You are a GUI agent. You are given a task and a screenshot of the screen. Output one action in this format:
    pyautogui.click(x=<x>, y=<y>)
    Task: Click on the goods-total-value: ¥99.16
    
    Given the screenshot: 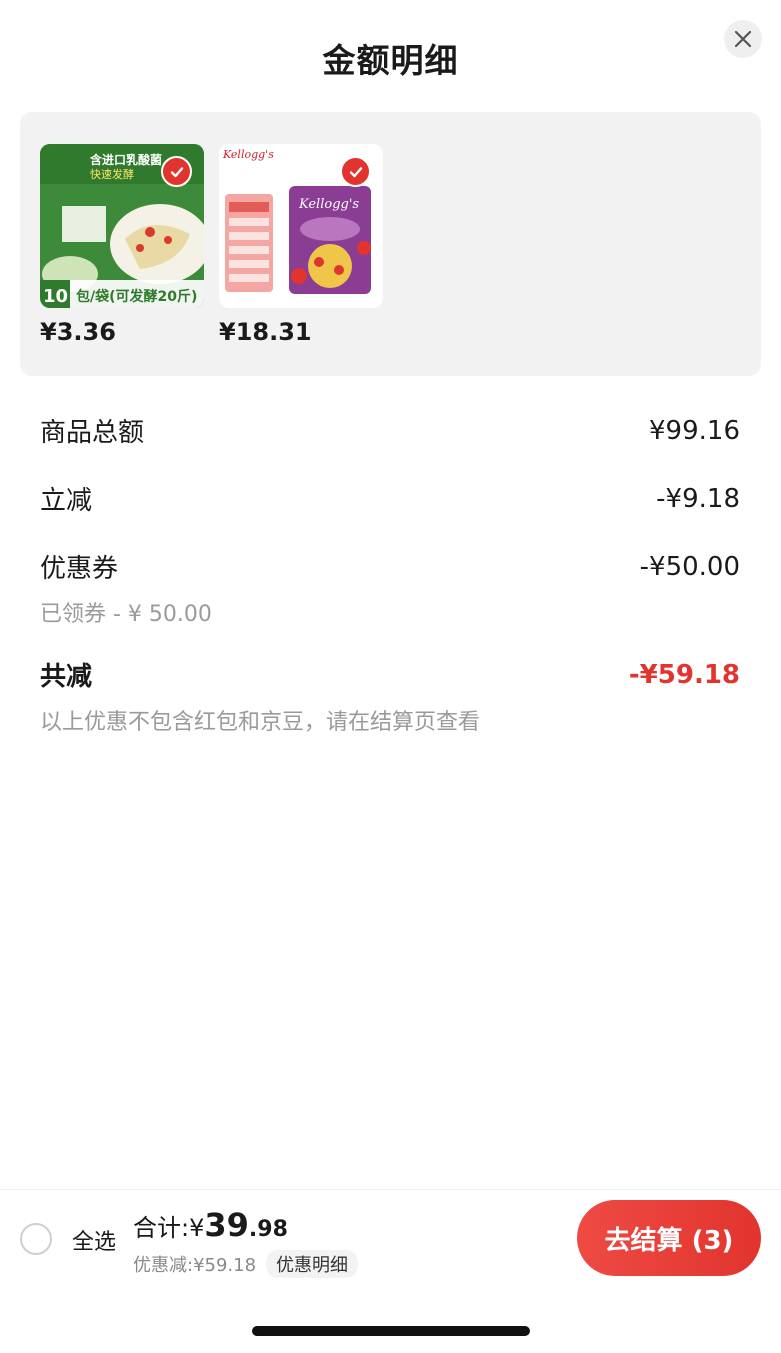 What is the action you would take?
    pyautogui.click(x=694, y=430)
    